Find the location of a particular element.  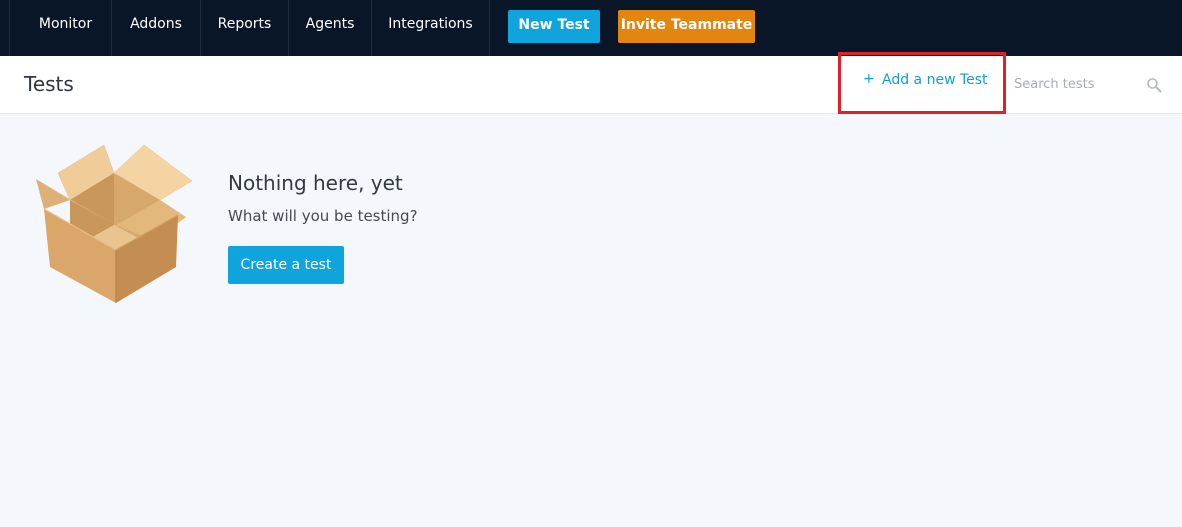

empty-box-illustration is located at coordinates (114, 224).